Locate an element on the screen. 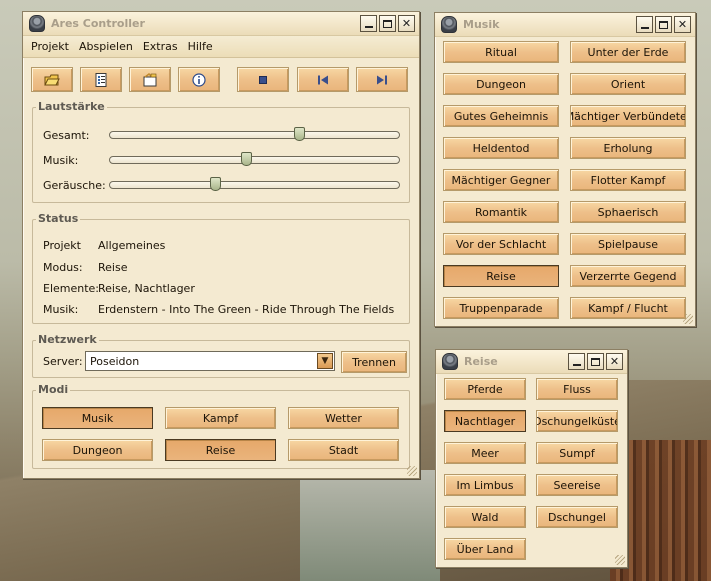 The width and height of the screenshot is (711, 581). modes-group-title: Modi is located at coordinates (53, 389).